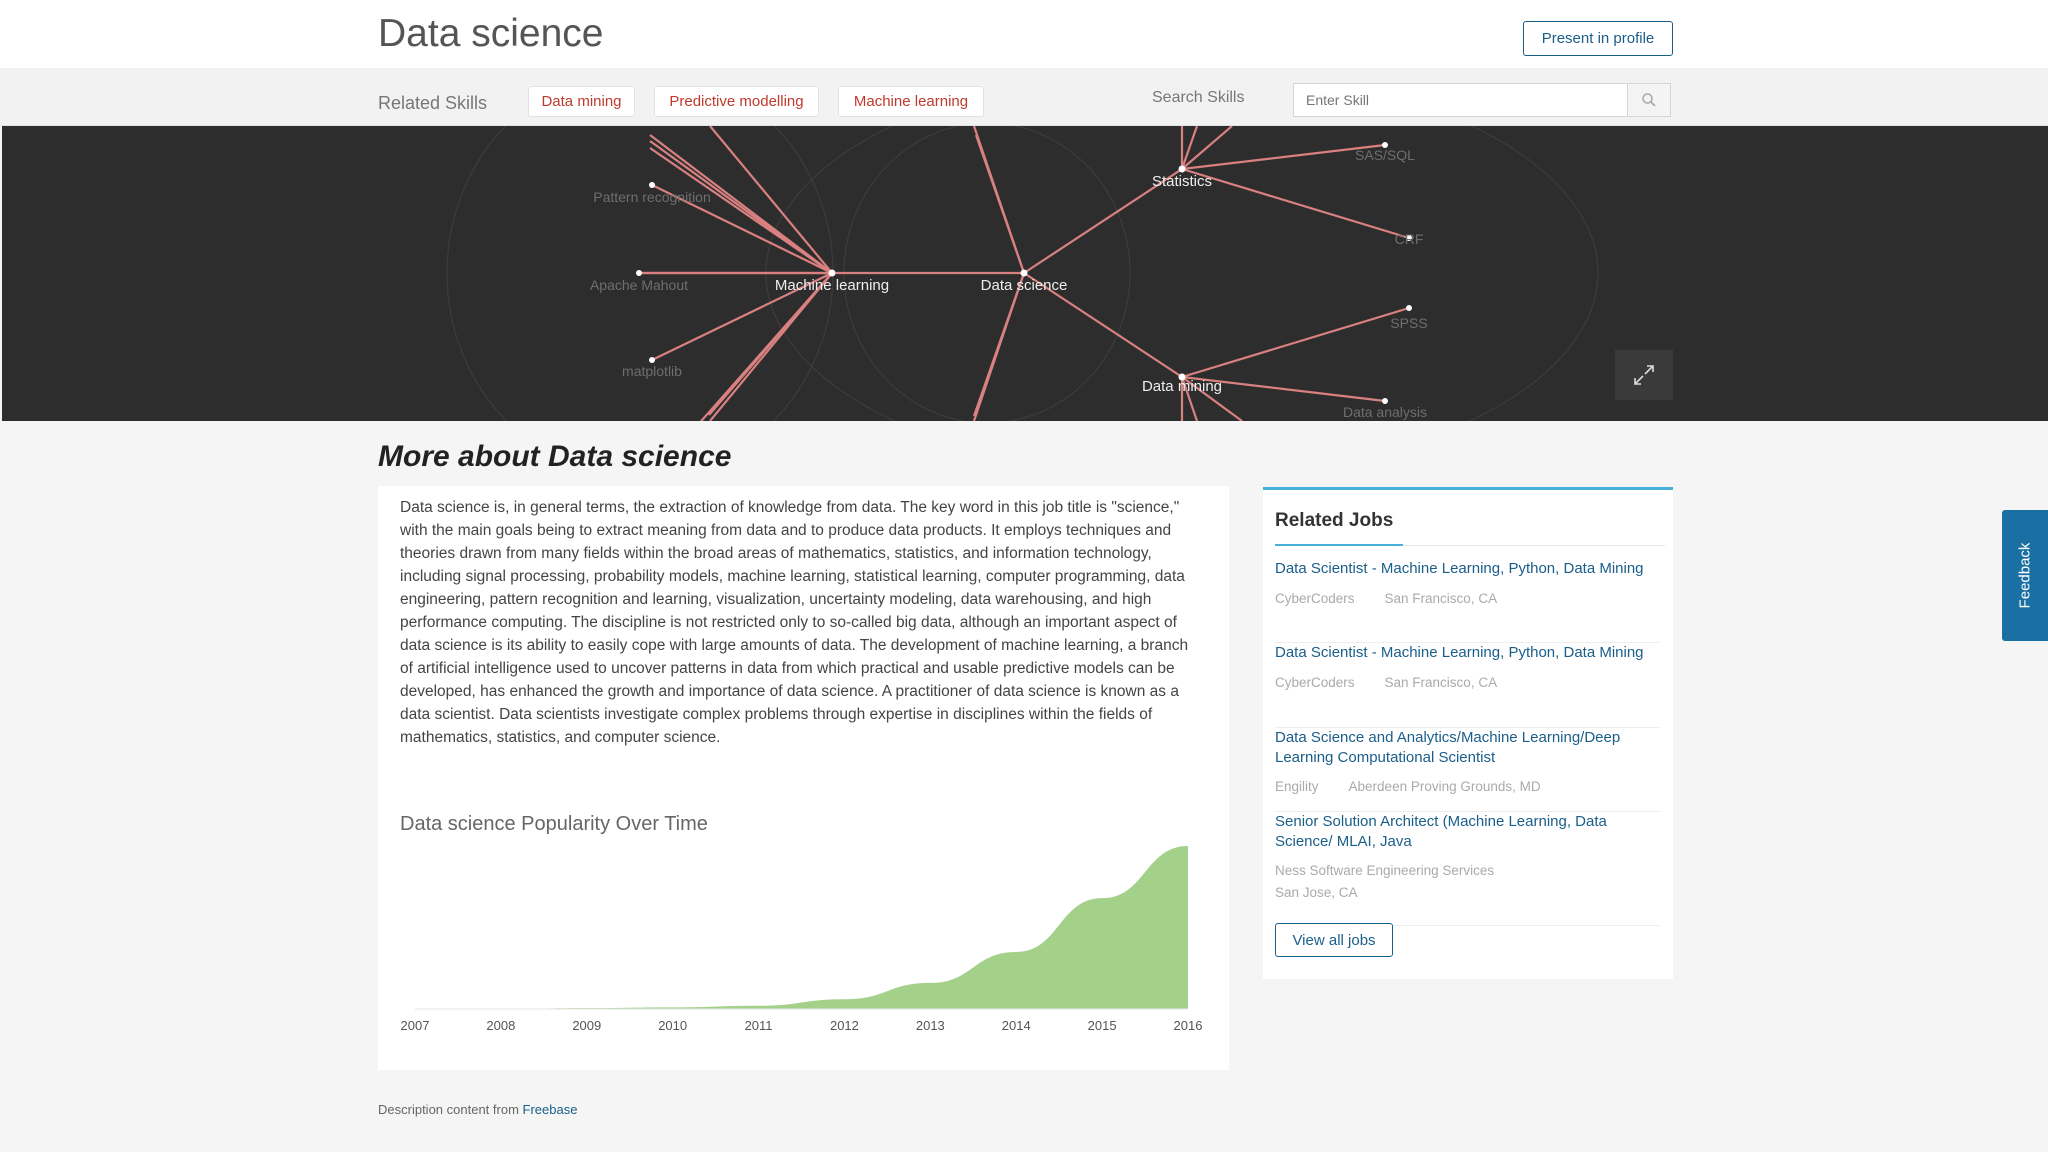  What do you see at coordinates (500, 1025) in the screenshot?
I see `x-tick-label: 2008` at bounding box center [500, 1025].